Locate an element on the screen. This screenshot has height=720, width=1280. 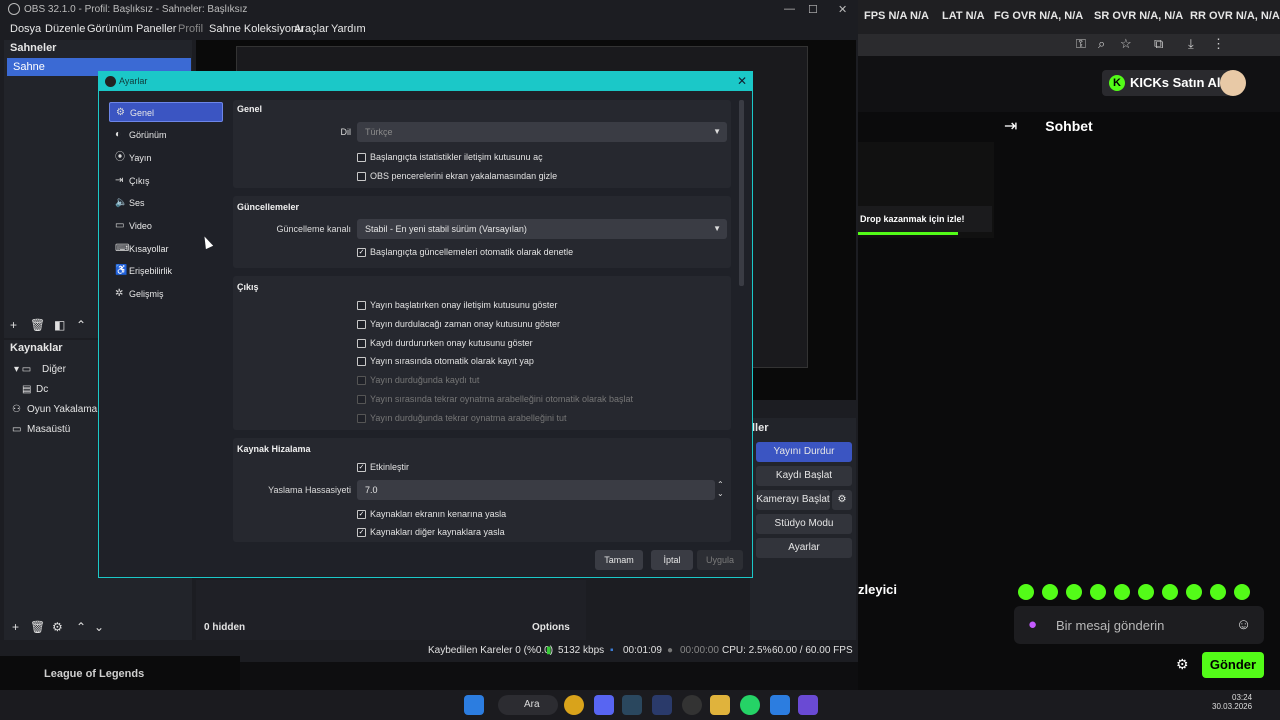
menu-edit: Düzenle is located at coordinates (65, 29).